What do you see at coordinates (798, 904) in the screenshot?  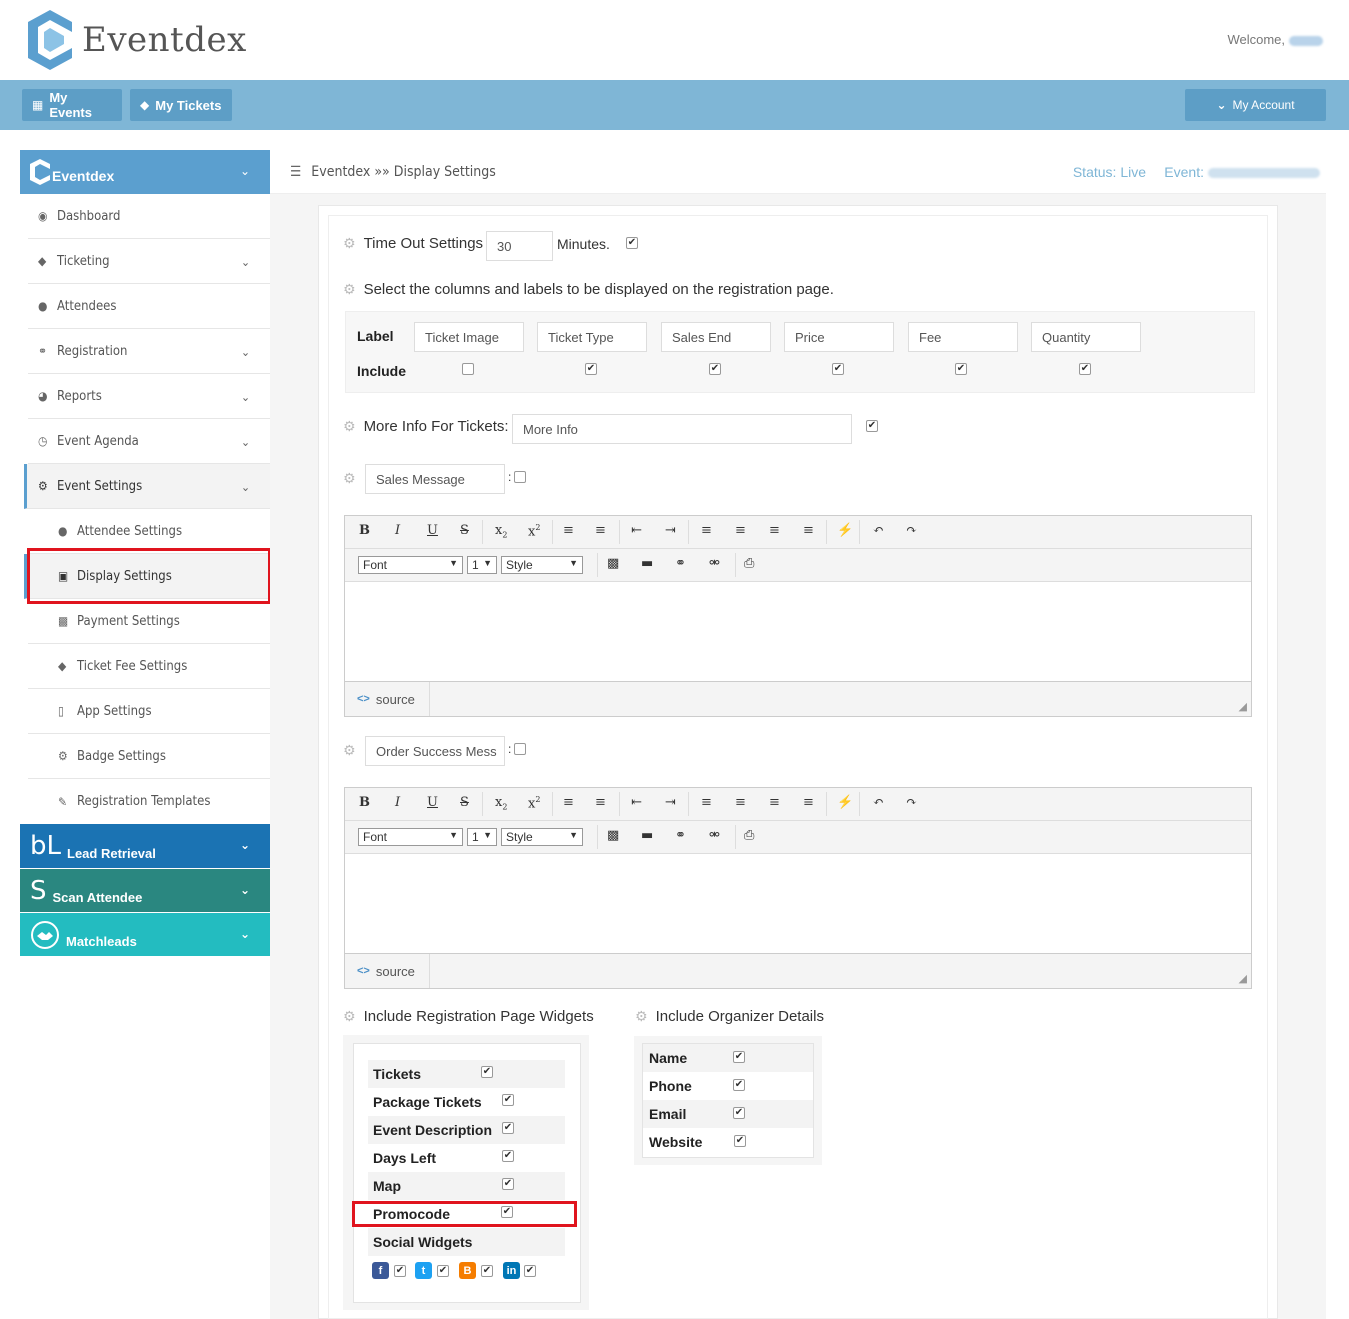 I see `editor-content-area` at bounding box center [798, 904].